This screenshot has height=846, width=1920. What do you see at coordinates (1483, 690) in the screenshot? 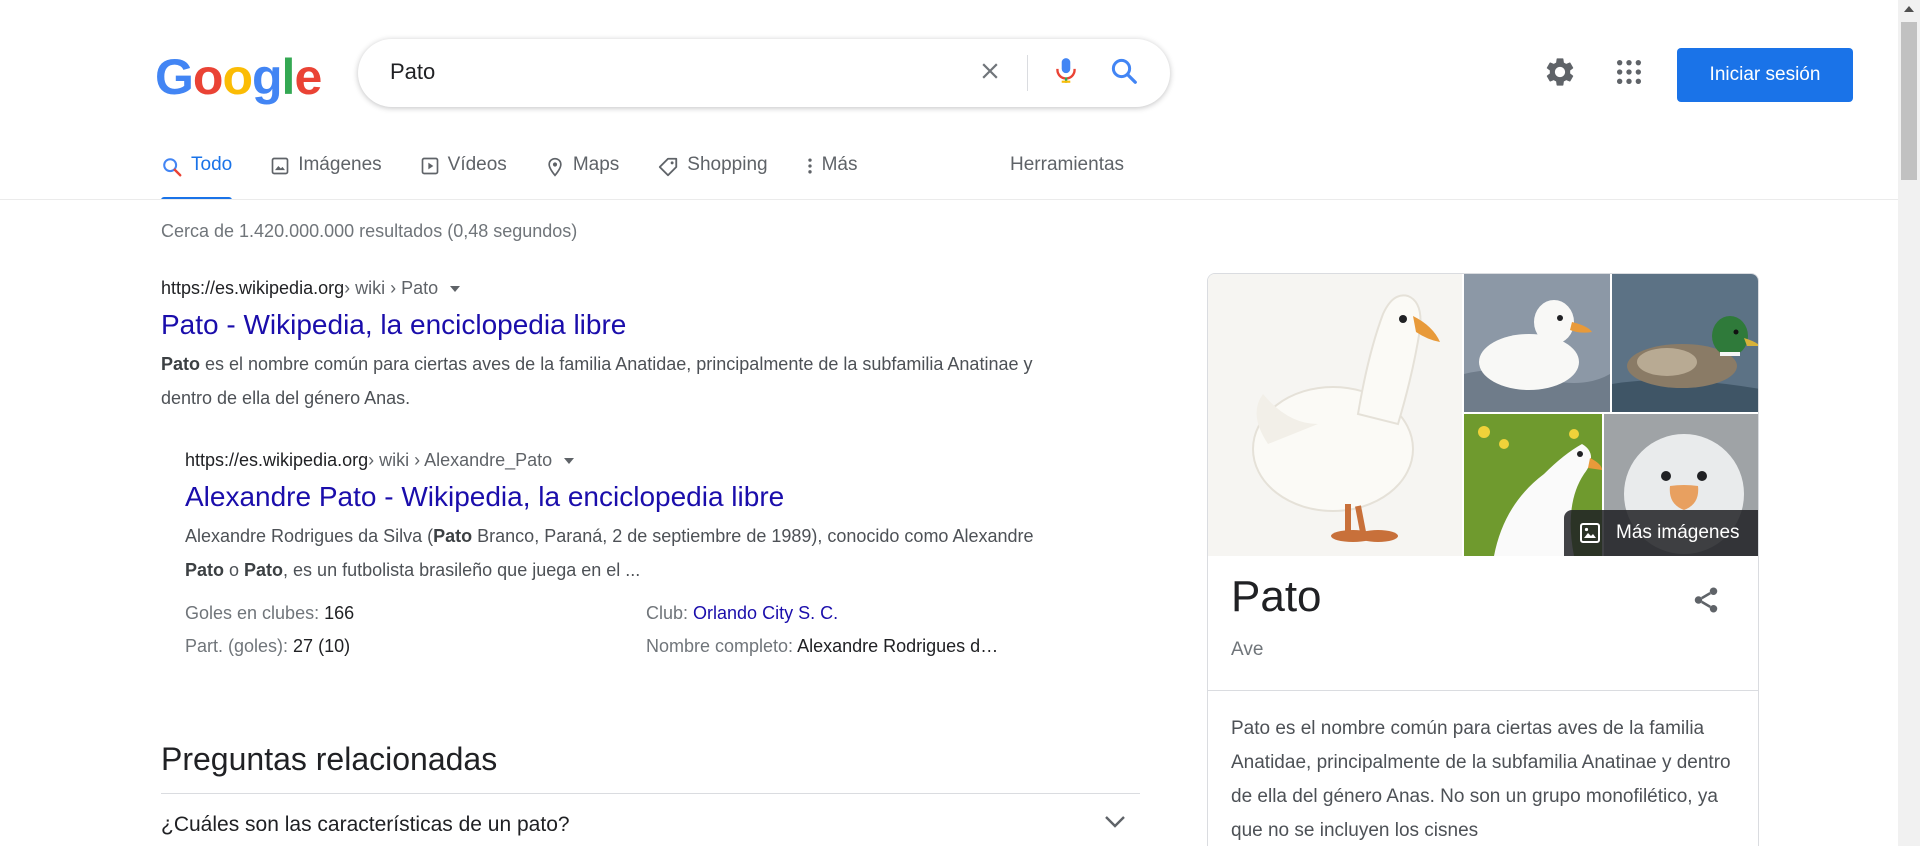
I see `knowledge-panel-divider` at bounding box center [1483, 690].